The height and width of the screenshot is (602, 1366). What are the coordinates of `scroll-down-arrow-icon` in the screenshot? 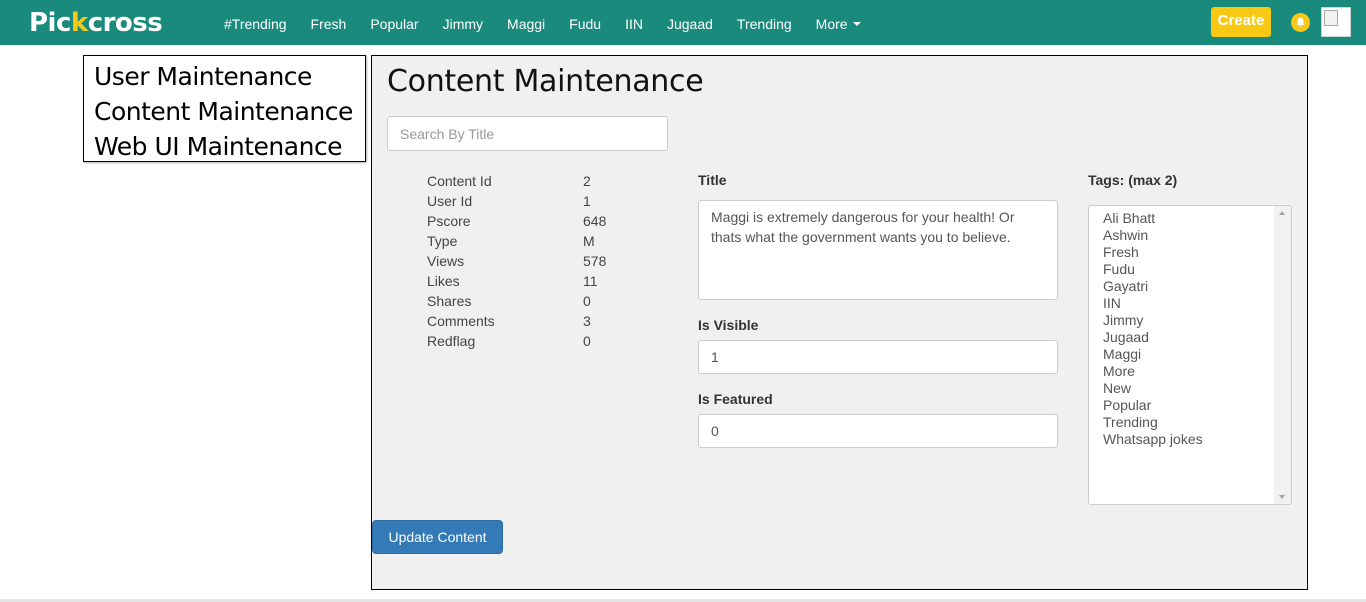 It's located at (1282, 497).